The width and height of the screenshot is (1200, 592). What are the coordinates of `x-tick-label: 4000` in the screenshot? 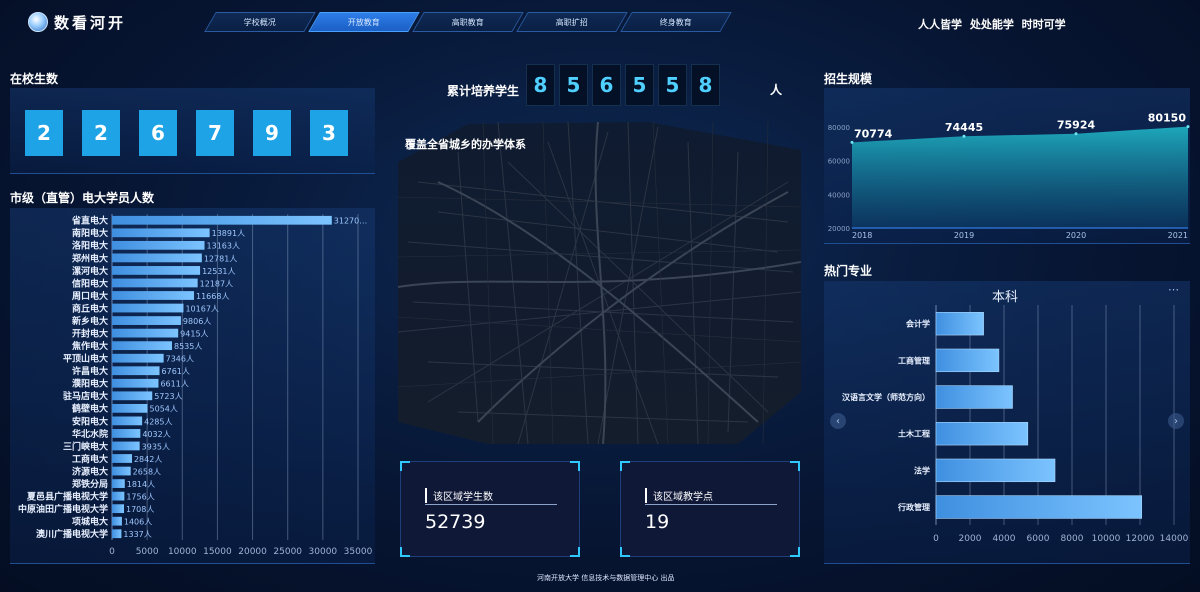 It's located at (1004, 539).